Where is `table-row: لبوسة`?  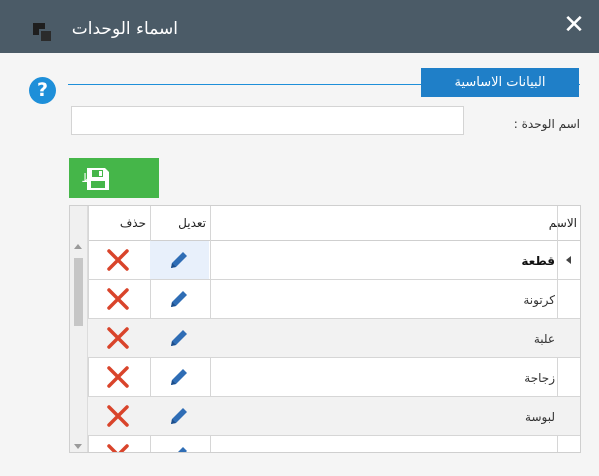
table-row: لبوسة is located at coordinates (334, 416).